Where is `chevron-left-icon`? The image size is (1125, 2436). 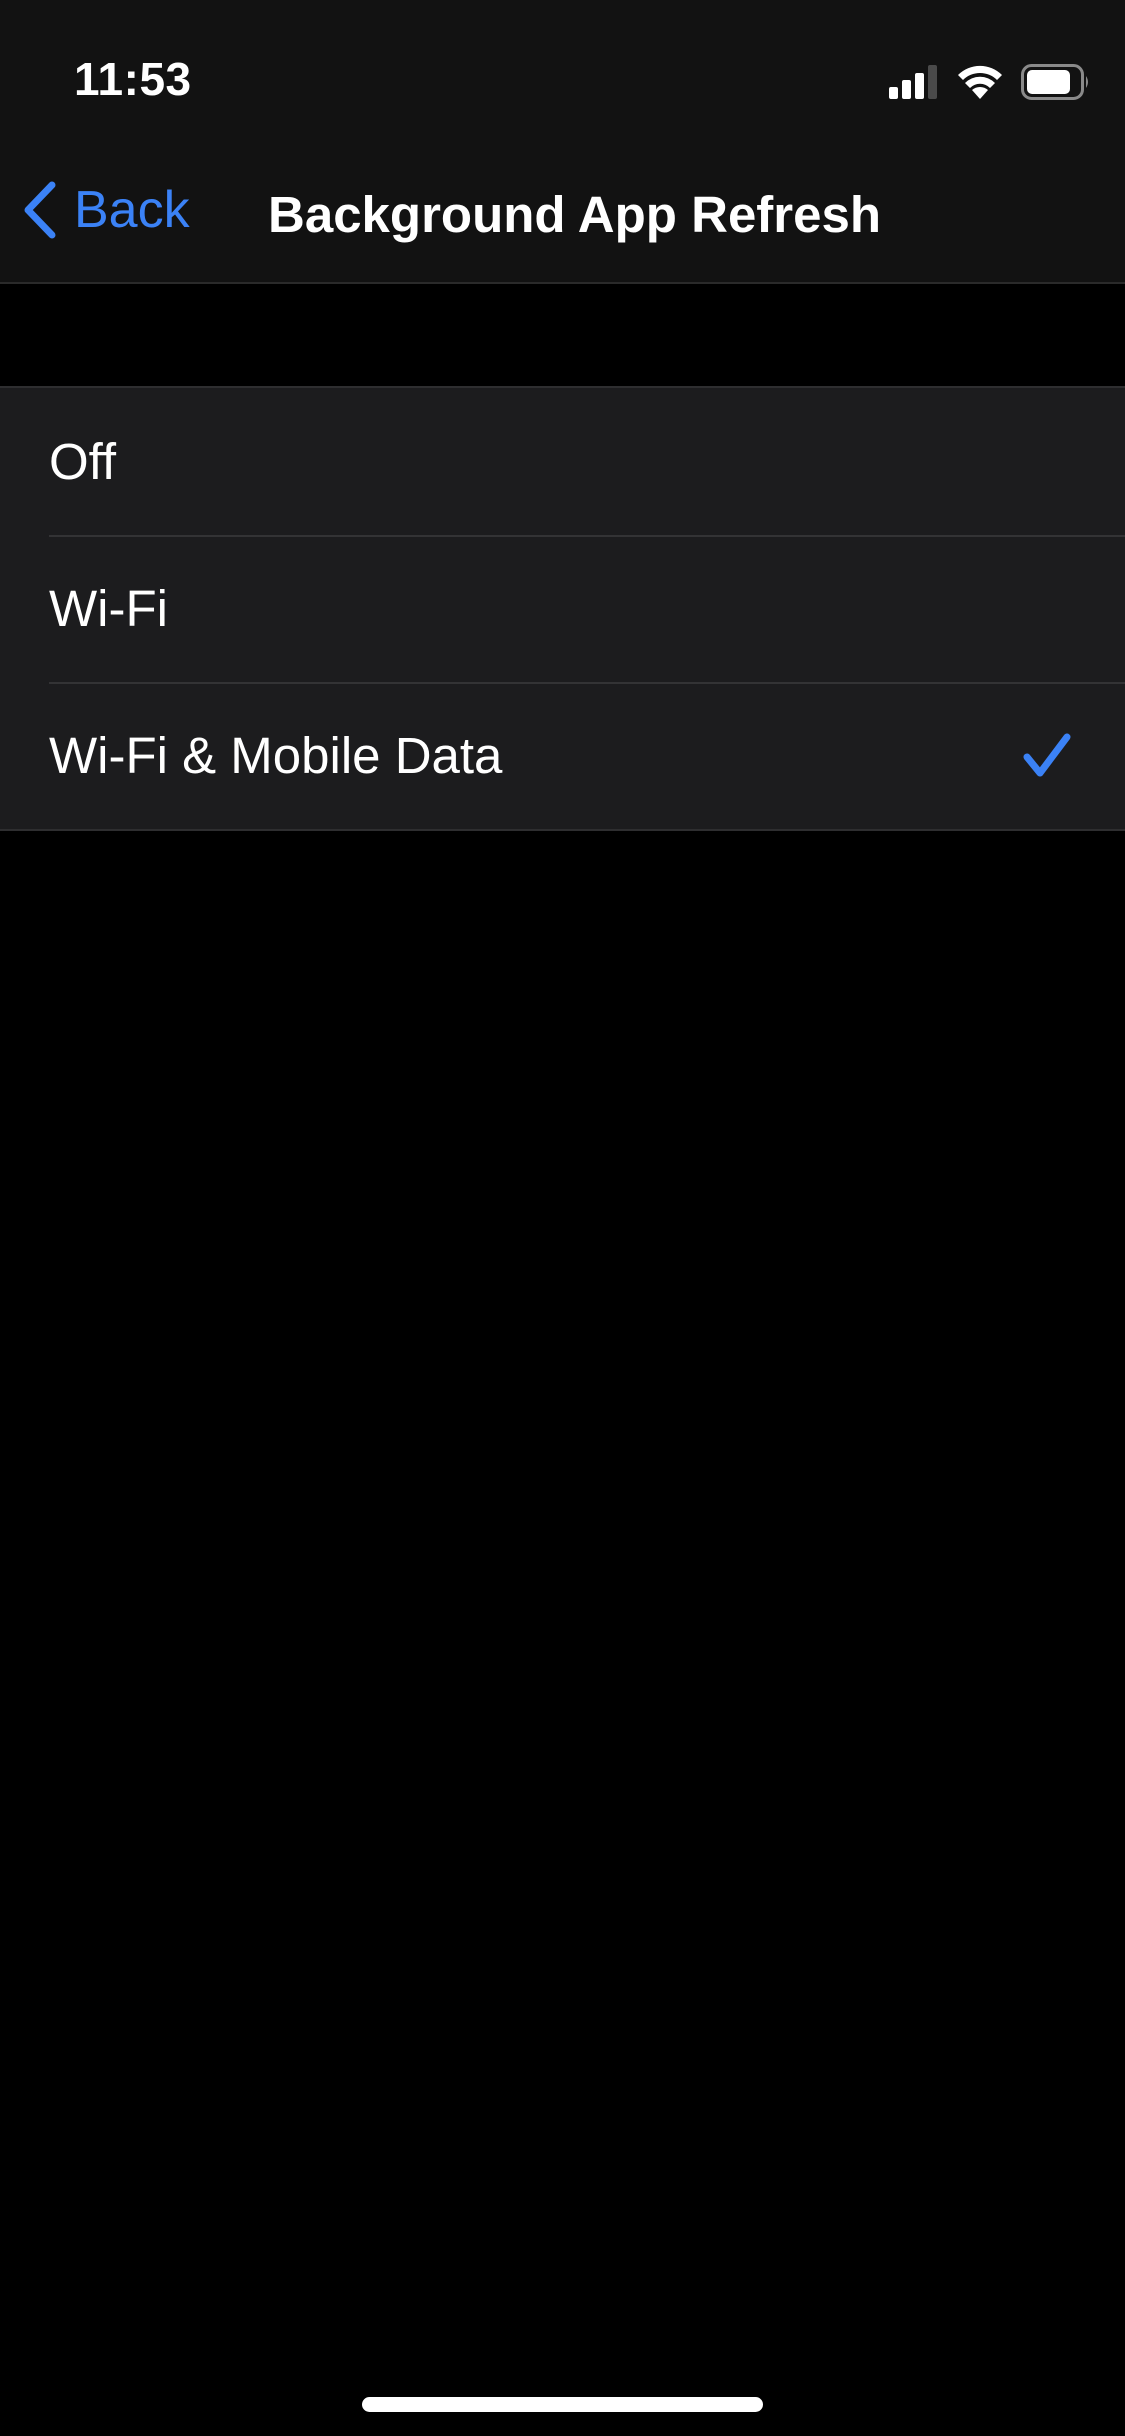 chevron-left-icon is located at coordinates (40, 210).